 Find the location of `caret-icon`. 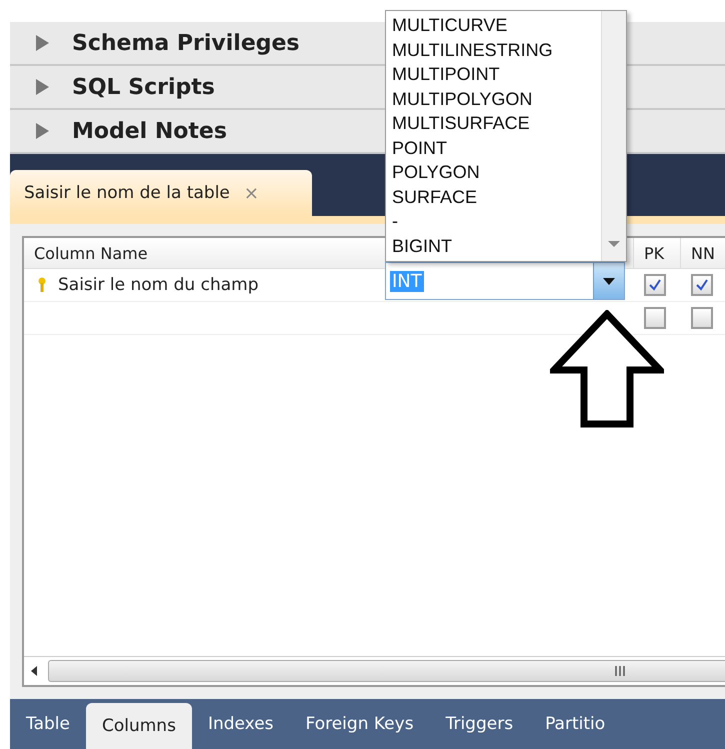

caret-icon is located at coordinates (609, 281).